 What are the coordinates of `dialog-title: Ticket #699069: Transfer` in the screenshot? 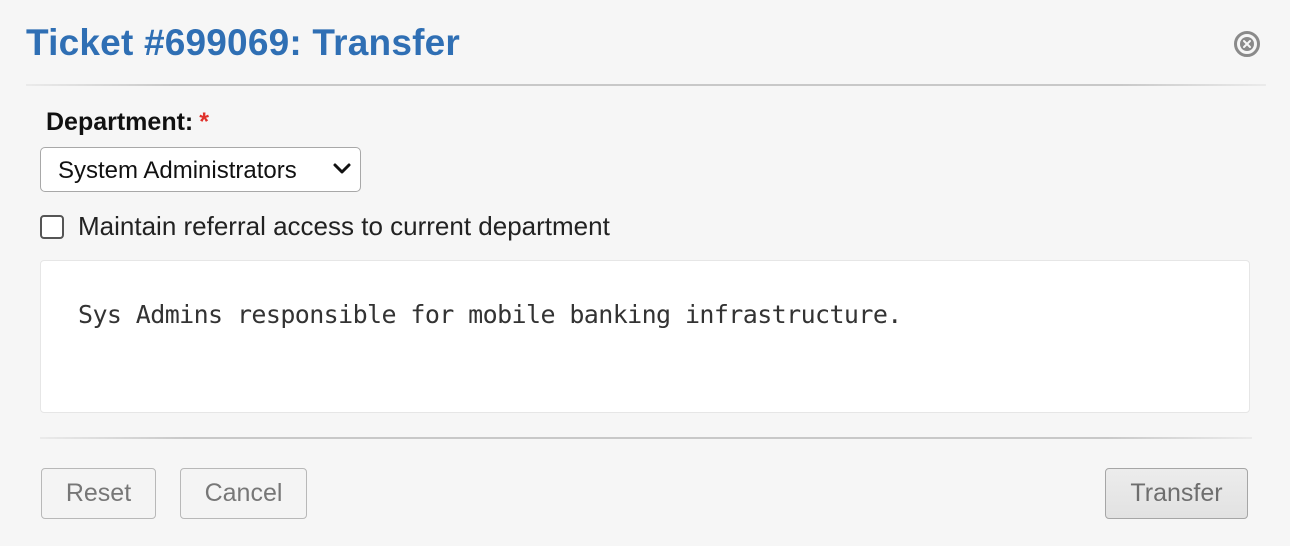 It's located at (243, 42).